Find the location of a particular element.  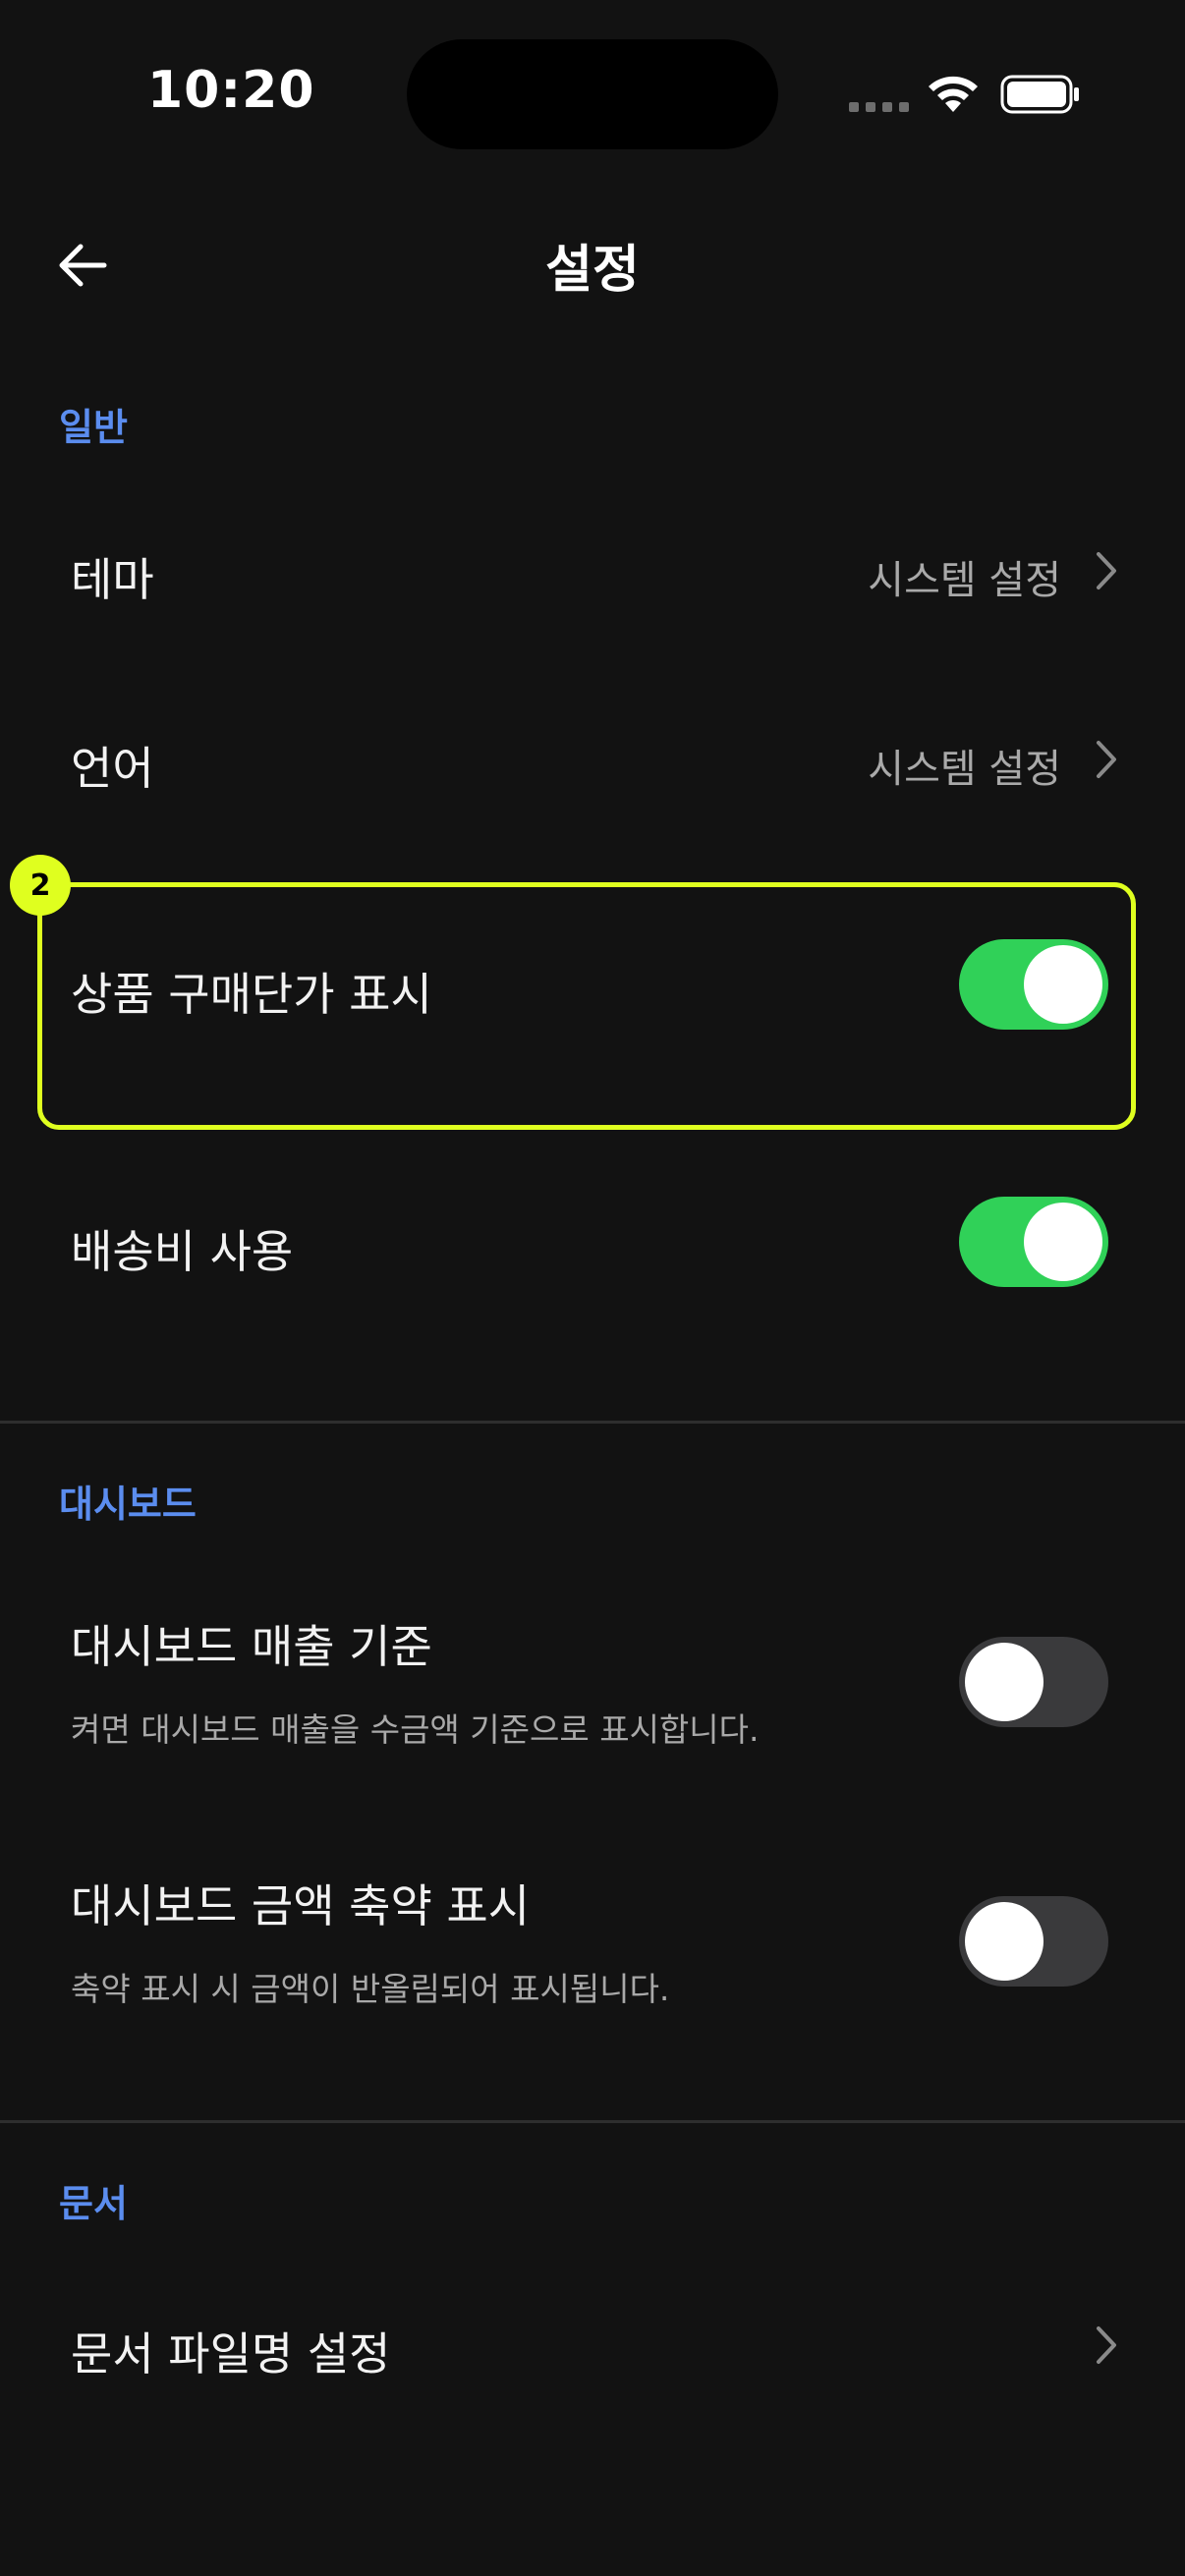

status-bar: 10:20 is located at coordinates (592, 93).